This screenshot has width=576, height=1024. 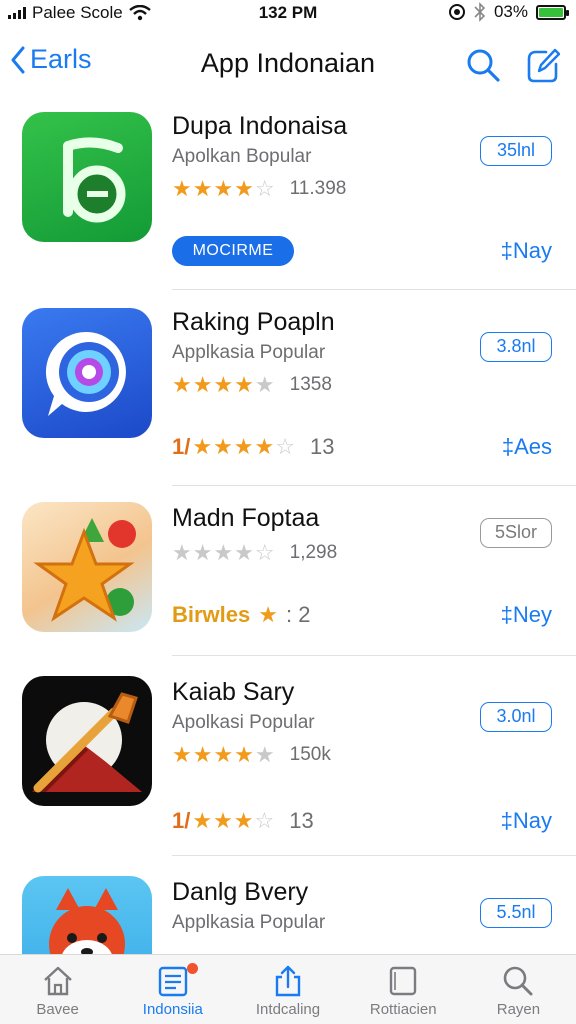 I want to click on tab-label: Intdcaling, so click(x=288, y=1009).